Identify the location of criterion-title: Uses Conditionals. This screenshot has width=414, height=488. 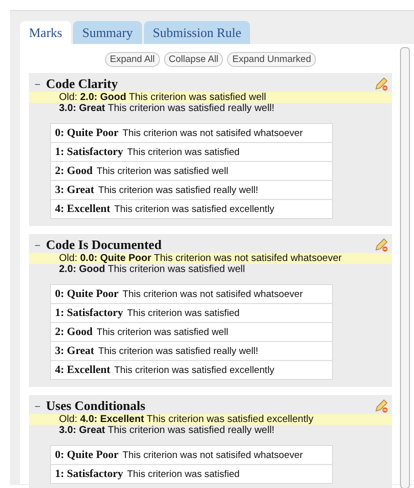
(96, 406).